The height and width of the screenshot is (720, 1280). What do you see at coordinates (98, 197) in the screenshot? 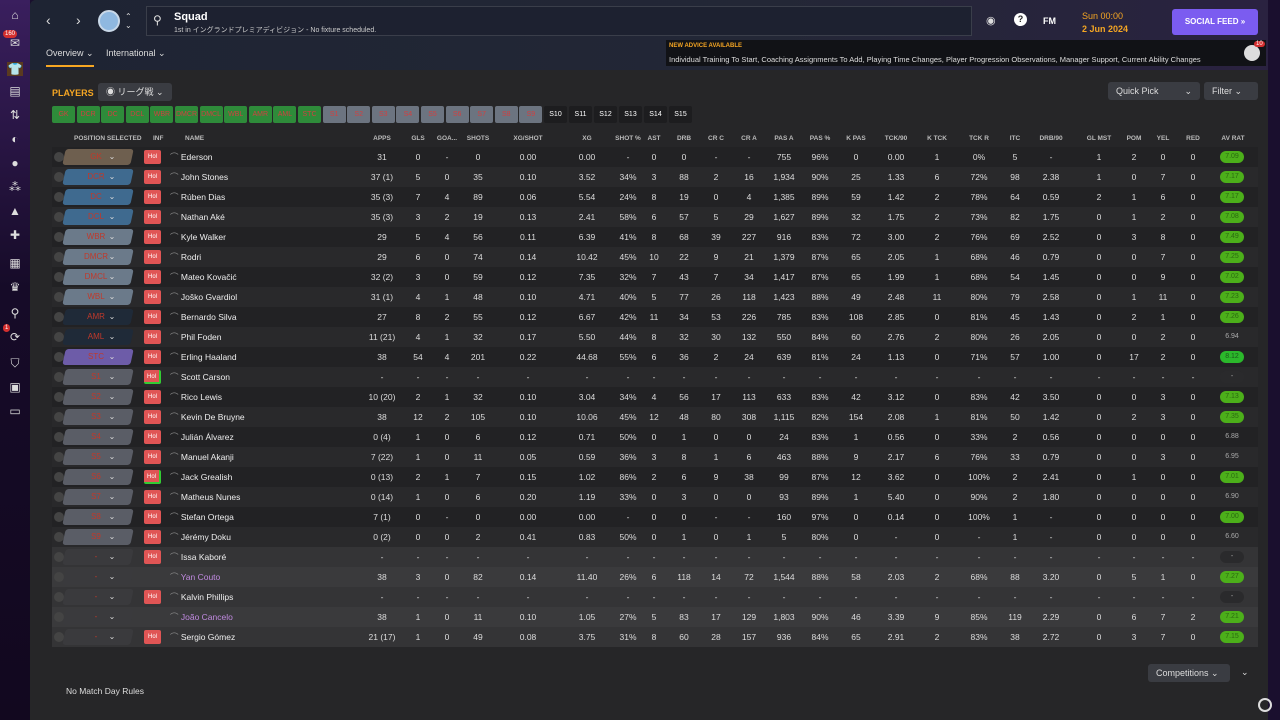
I see `position-selector: DC ⌄` at bounding box center [98, 197].